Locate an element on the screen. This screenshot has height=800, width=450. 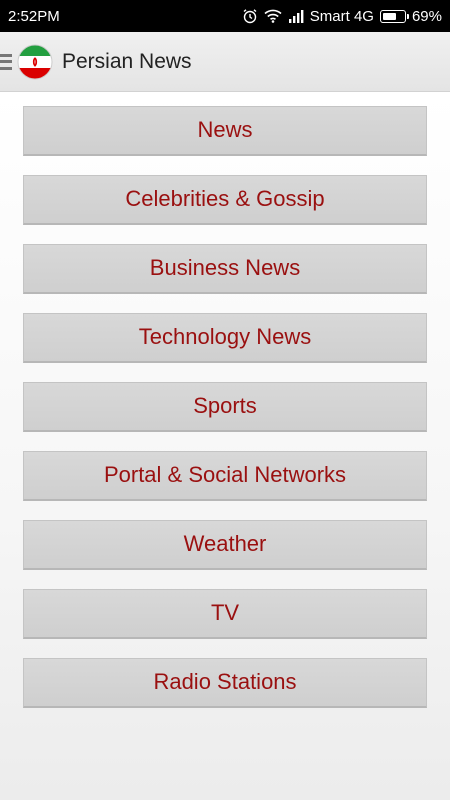
battery-percent: 69% is located at coordinates (426, 16).